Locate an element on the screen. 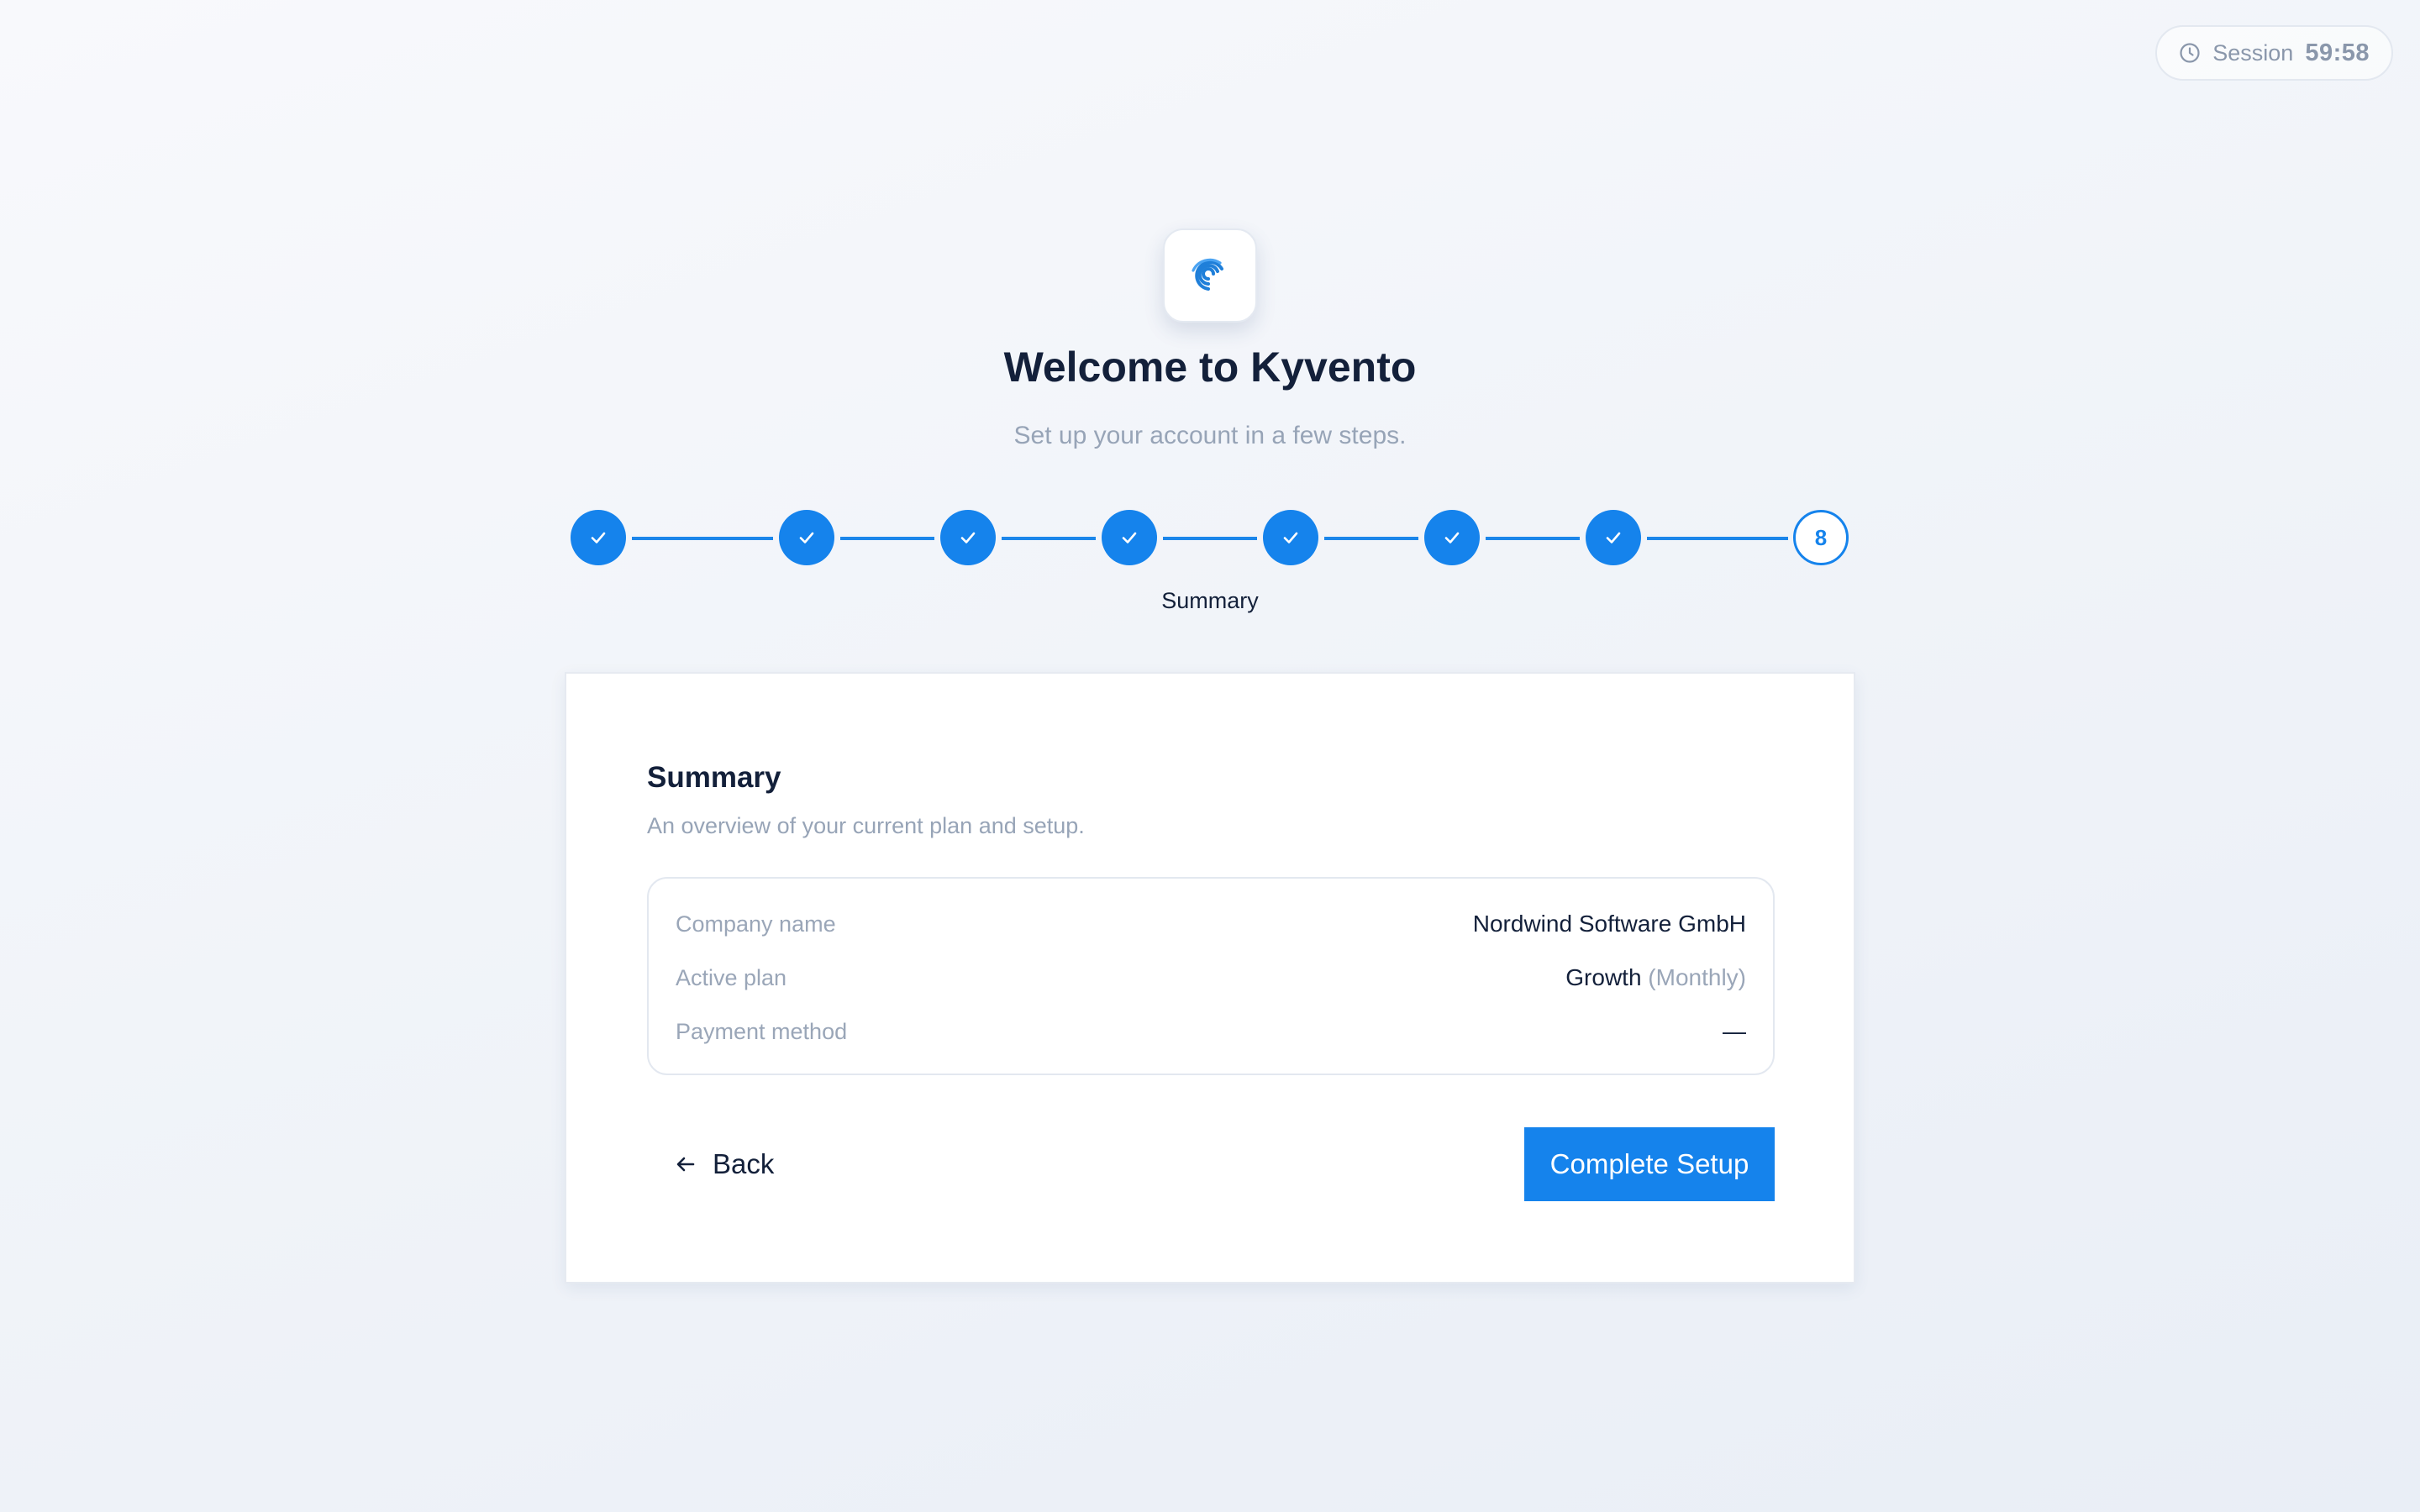 This screenshot has height=1512, width=2420. row-label: Payment method is located at coordinates (762, 1031).